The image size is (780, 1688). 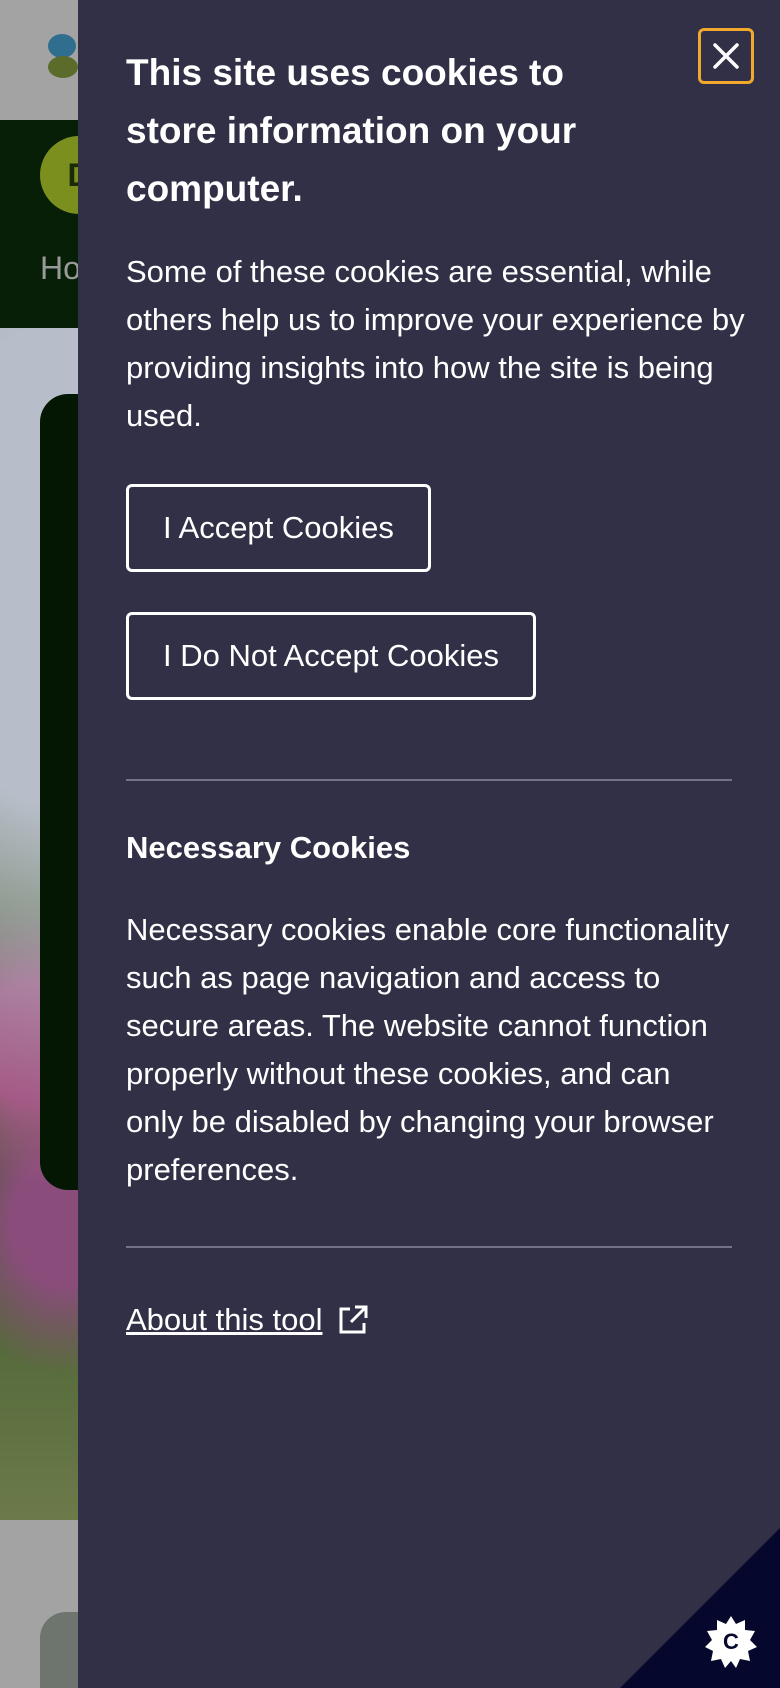 What do you see at coordinates (278, 528) in the screenshot?
I see `accept-cookies-button: I Accept Cookies` at bounding box center [278, 528].